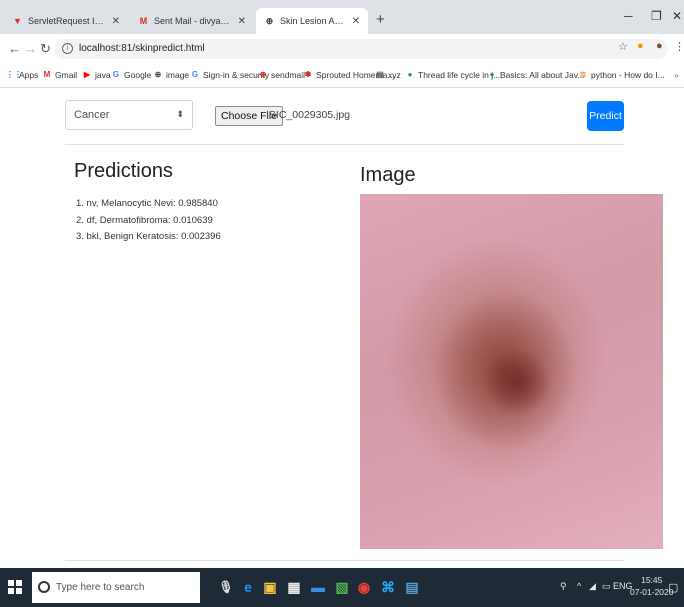 Image resolution: width=684 pixels, height=607 pixels. What do you see at coordinates (15, 587) in the screenshot?
I see `windows-start-icon` at bounding box center [15, 587].